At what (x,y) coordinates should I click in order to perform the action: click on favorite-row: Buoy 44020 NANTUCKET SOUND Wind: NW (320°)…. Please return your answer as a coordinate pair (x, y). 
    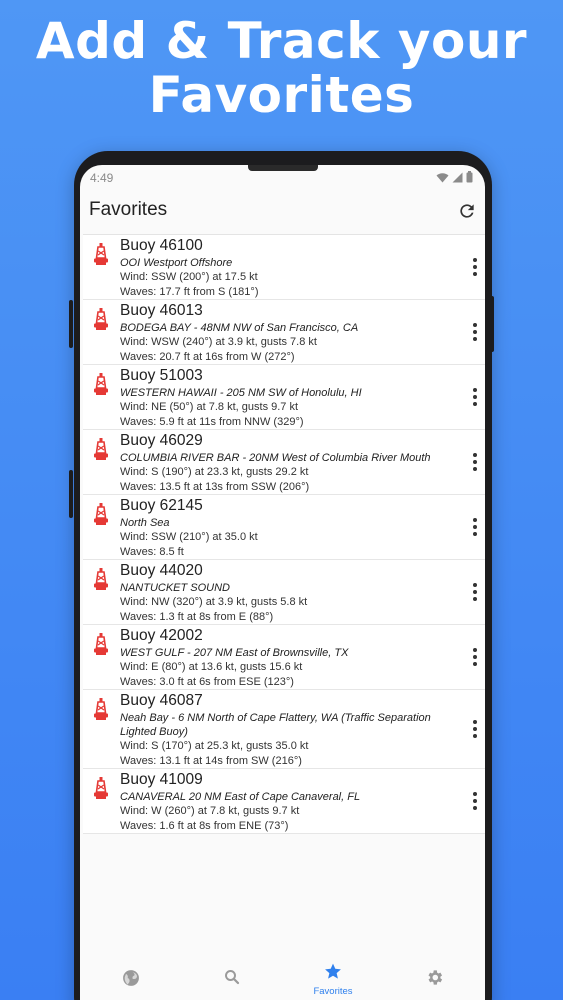
    Looking at the image, I should click on (284, 592).